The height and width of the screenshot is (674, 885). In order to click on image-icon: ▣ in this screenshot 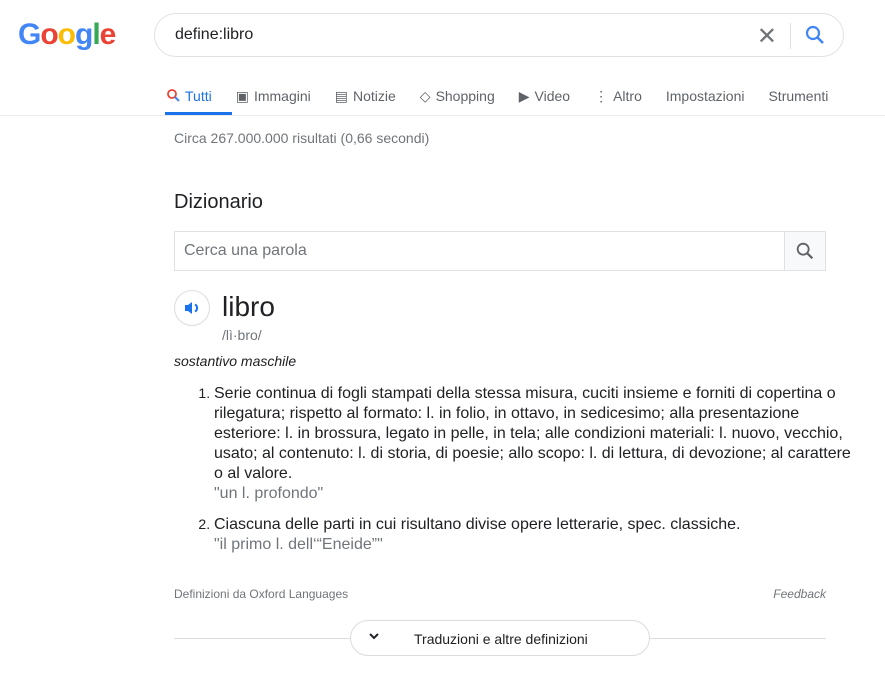, I will do `click(242, 95)`.